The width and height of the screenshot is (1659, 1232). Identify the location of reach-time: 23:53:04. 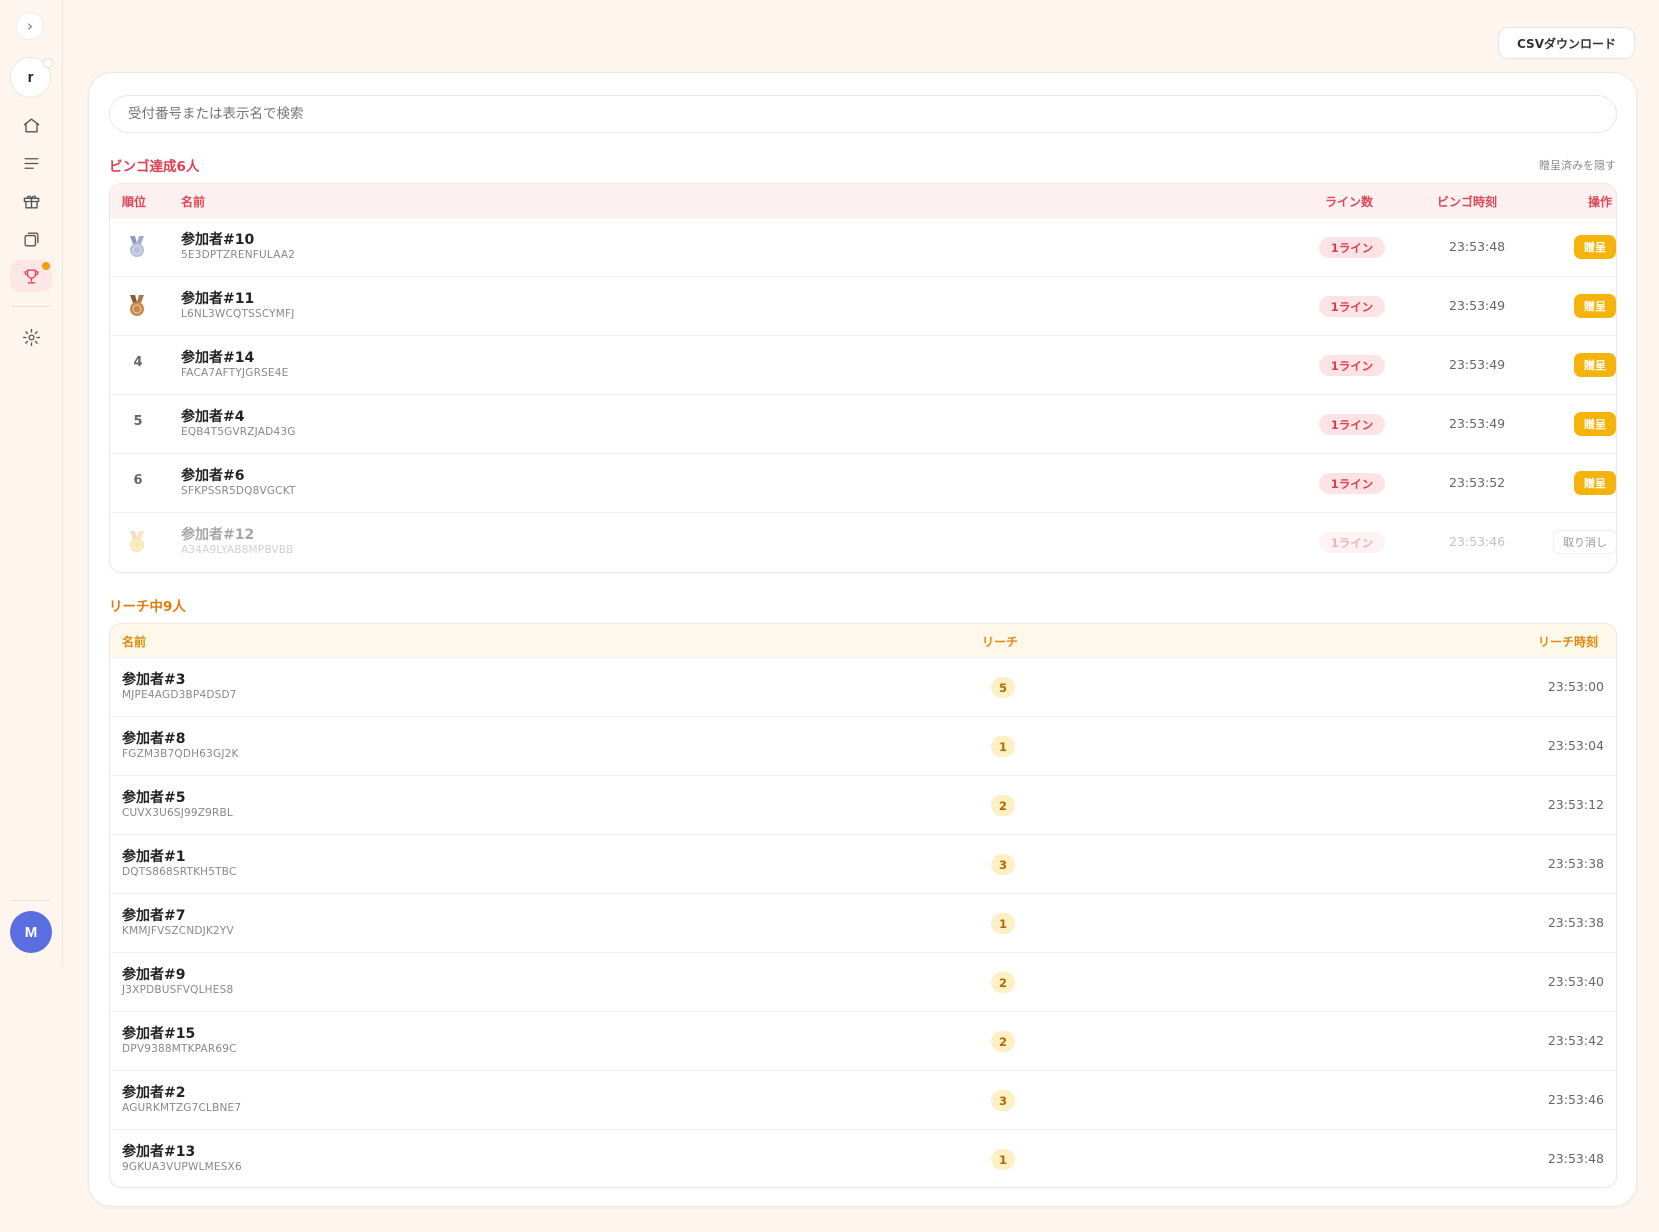
(1575, 745).